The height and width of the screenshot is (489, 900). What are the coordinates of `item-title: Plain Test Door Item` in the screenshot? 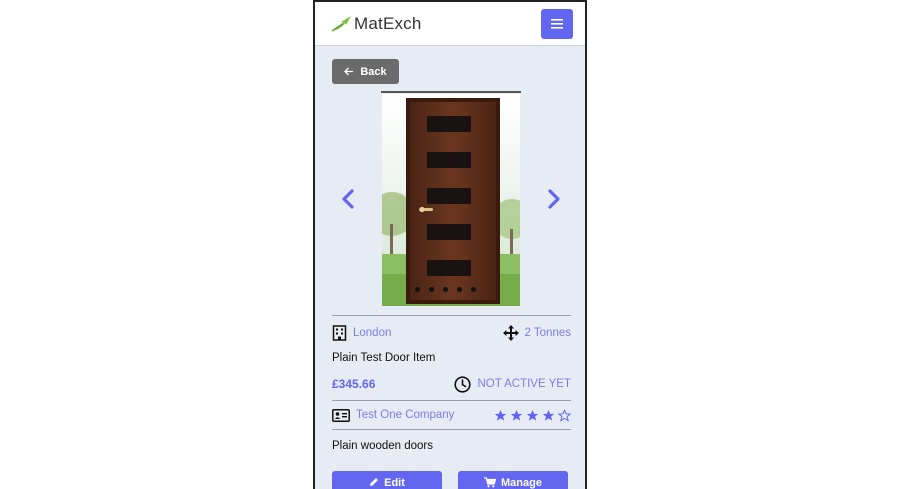 It's located at (384, 358).